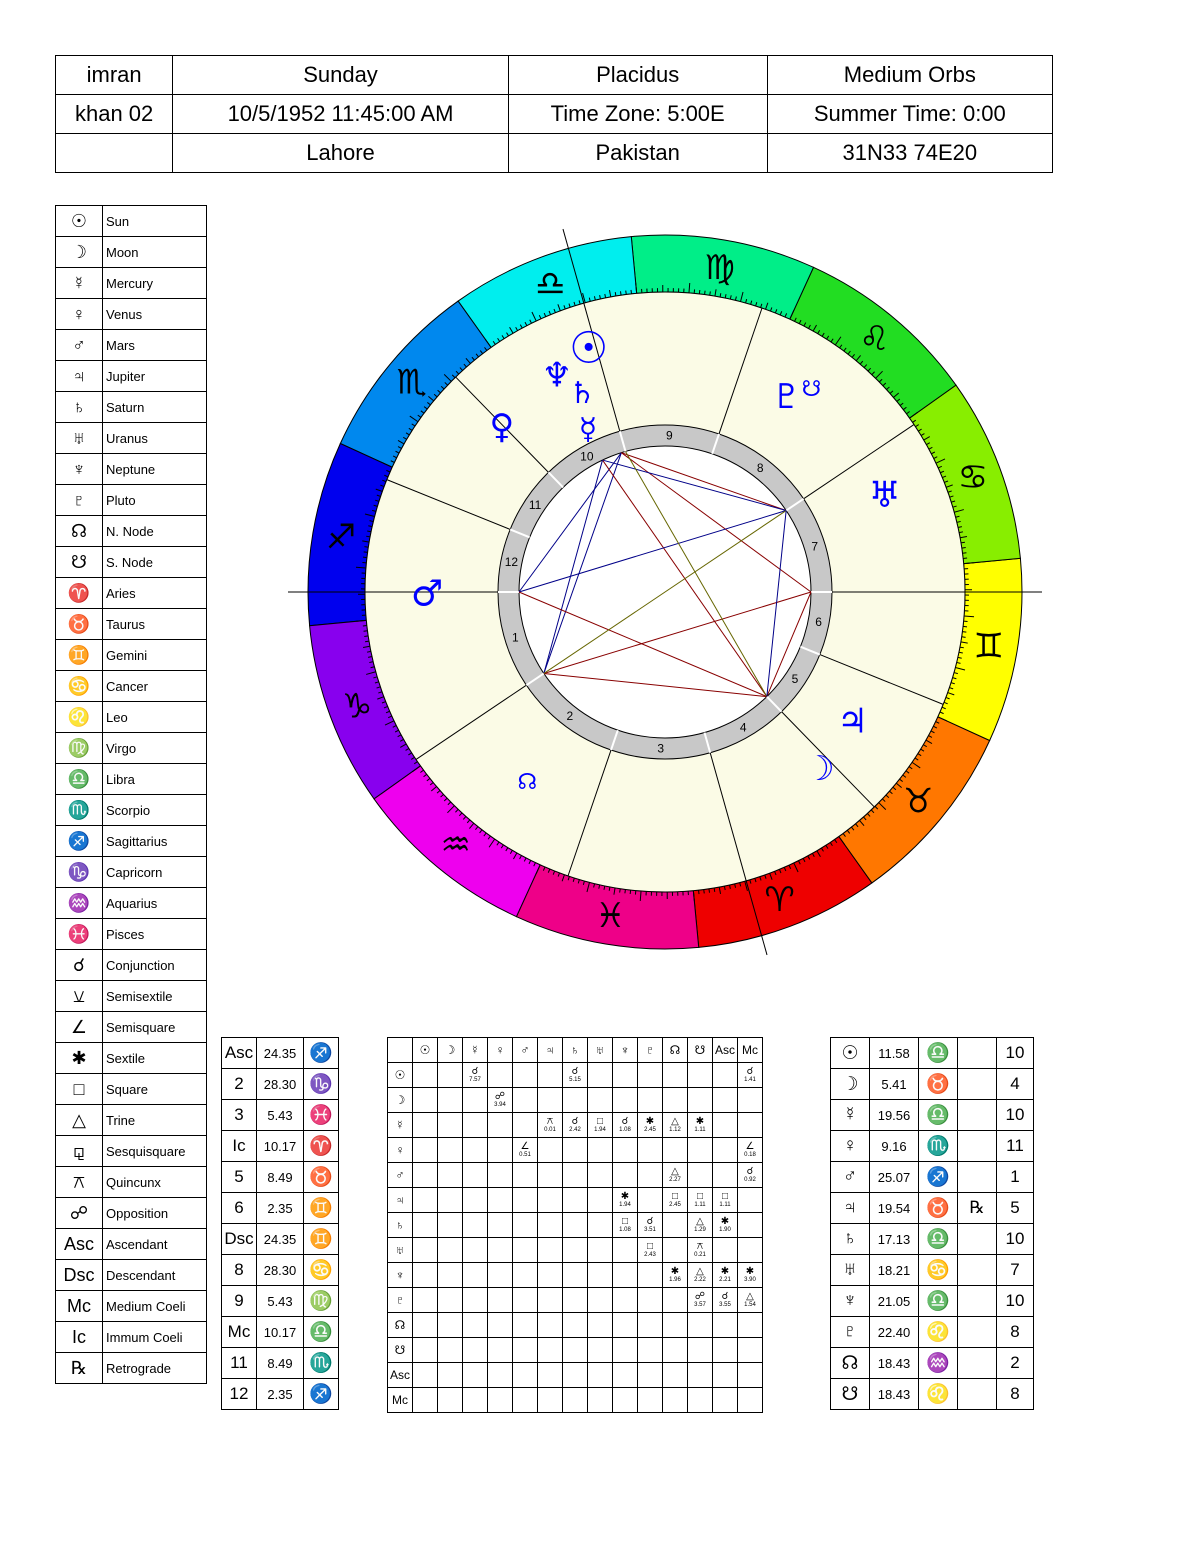 The height and width of the screenshot is (1549, 1196). Describe the element at coordinates (650, 1250) in the screenshot. I see `aspect-cell: □ 2.43` at that location.